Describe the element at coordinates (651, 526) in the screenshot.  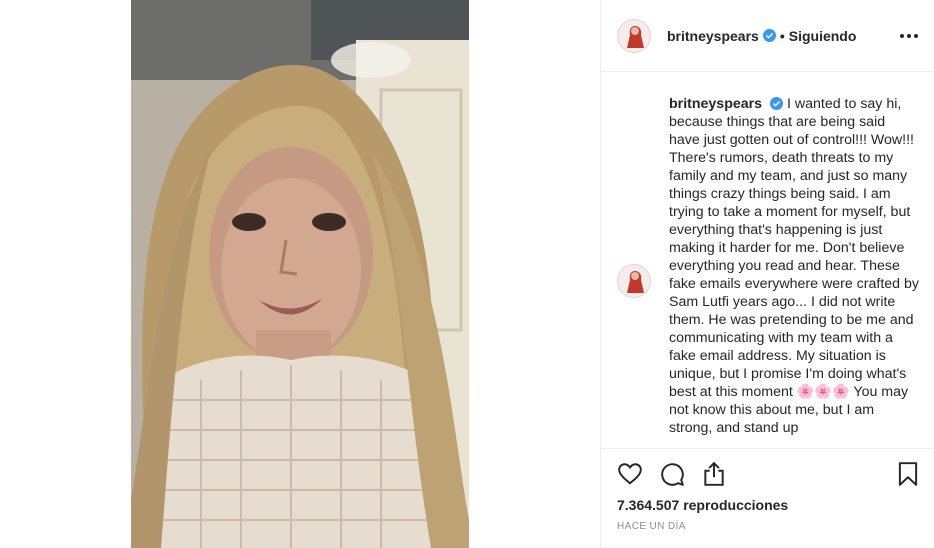
I see `post-timestamp: HACE UN DÍA` at that location.